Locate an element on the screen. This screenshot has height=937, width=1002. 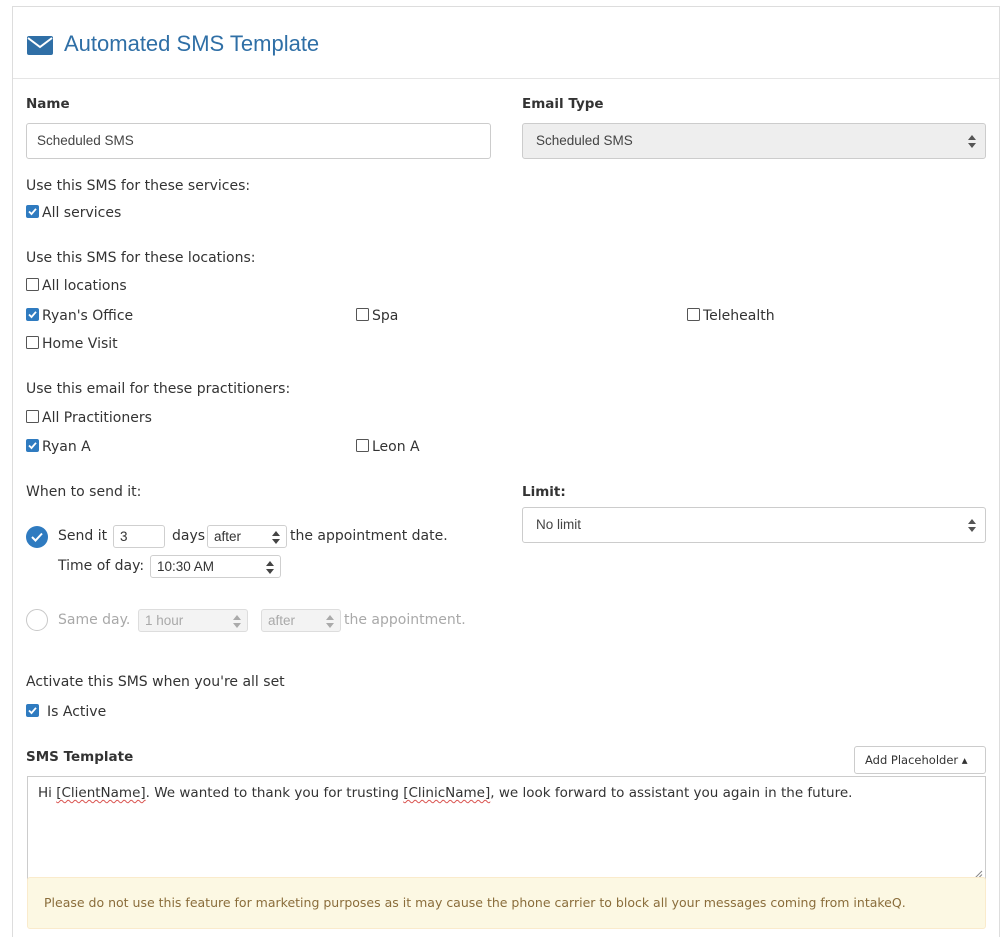
is-active-label: Is Active is located at coordinates (77, 712).